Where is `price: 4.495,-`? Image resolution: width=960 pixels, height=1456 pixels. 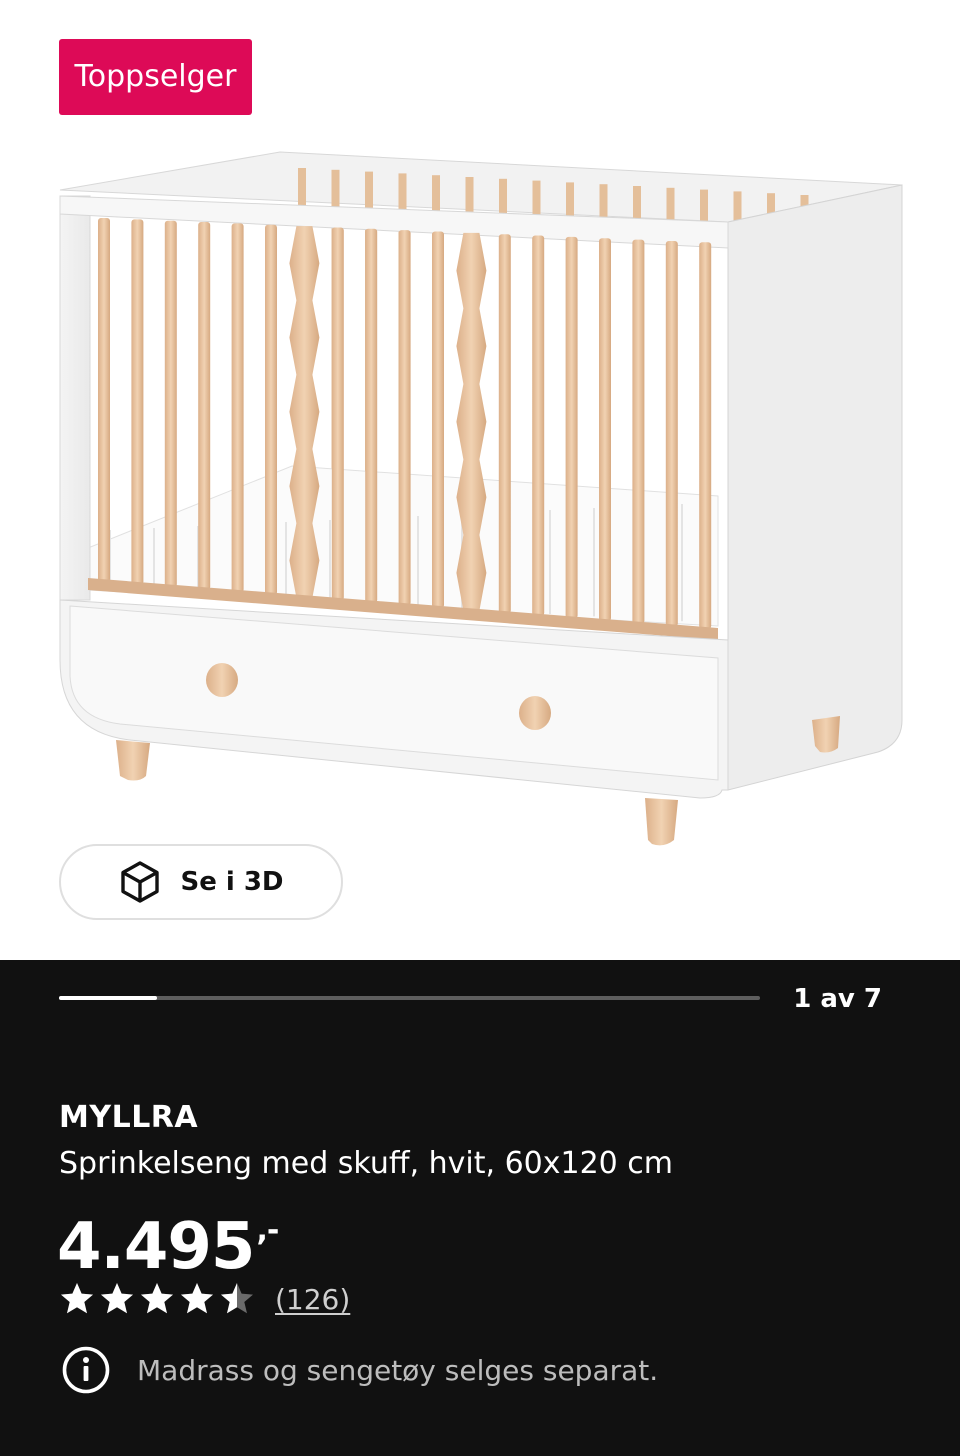 price: 4.495,- is located at coordinates (168, 1239).